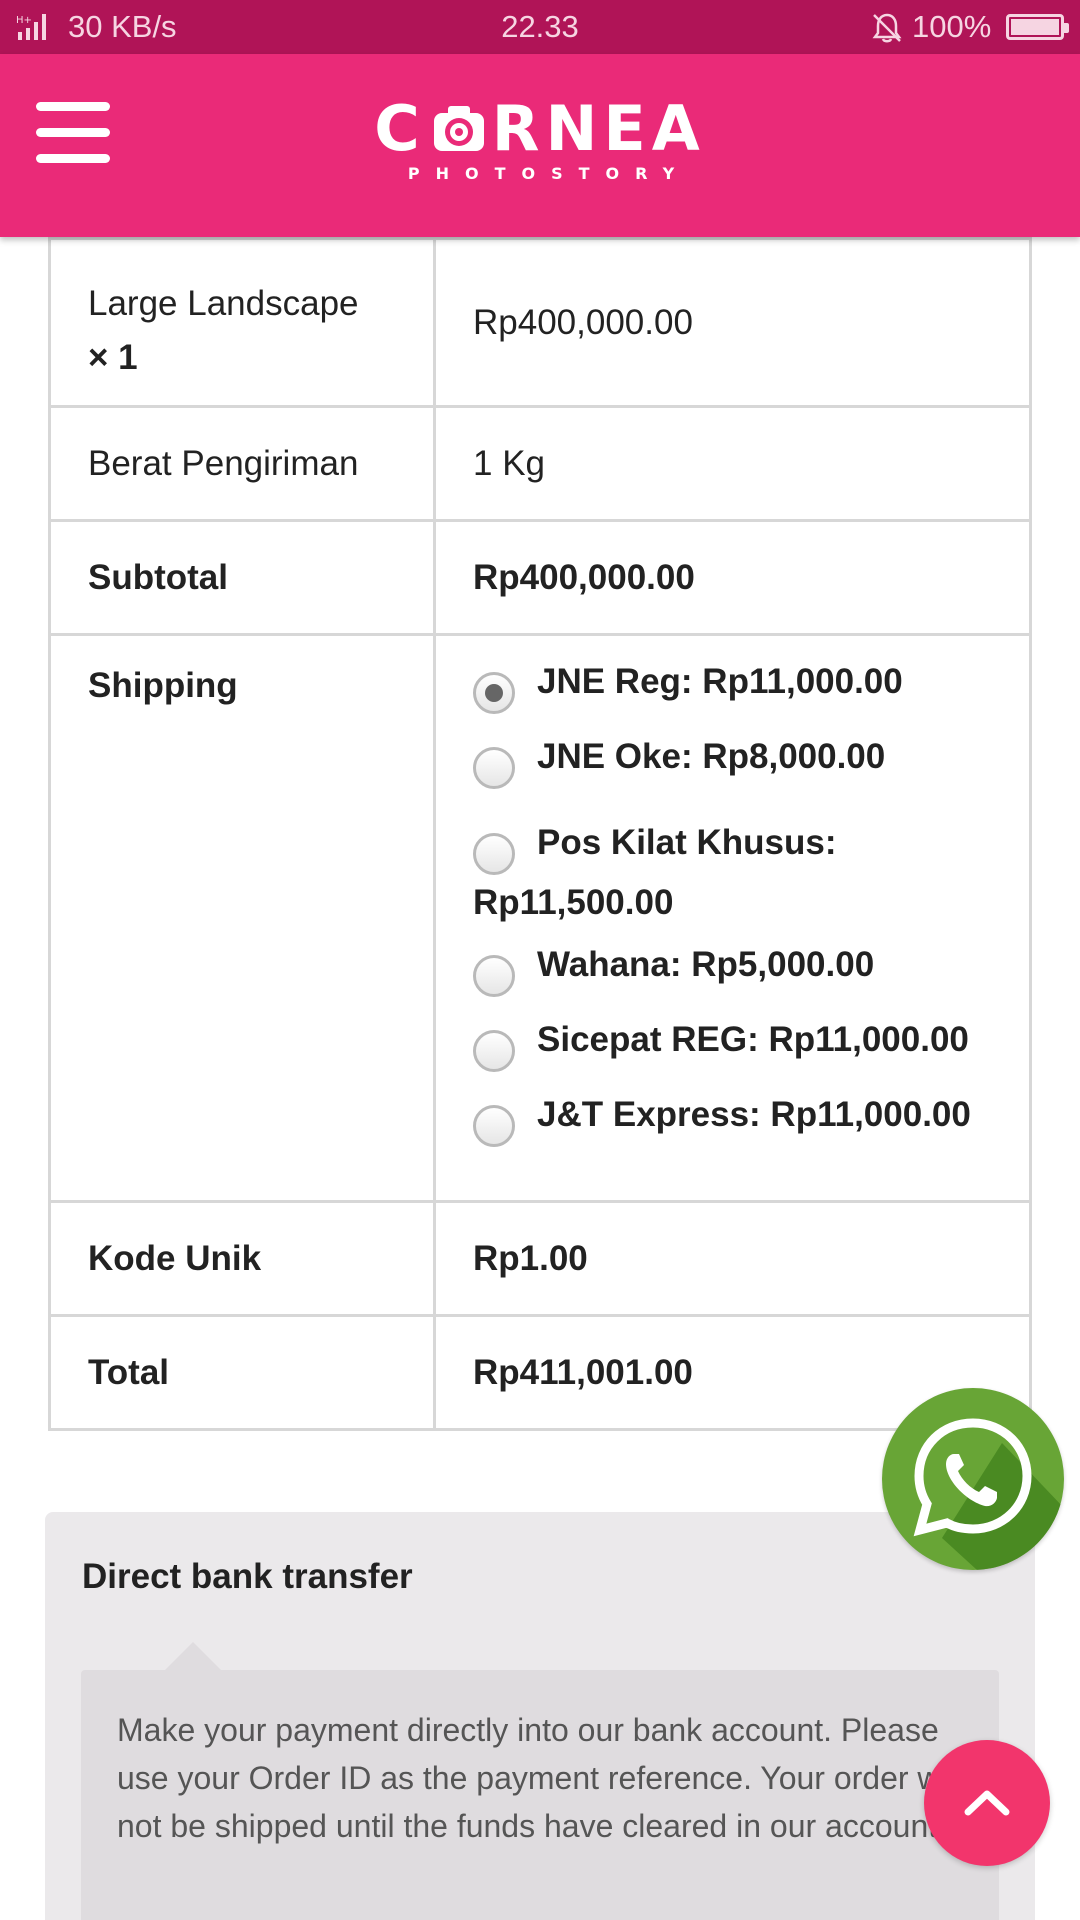 Image resolution: width=1080 pixels, height=1920 pixels. I want to click on scroll-to-top-button, so click(987, 1803).